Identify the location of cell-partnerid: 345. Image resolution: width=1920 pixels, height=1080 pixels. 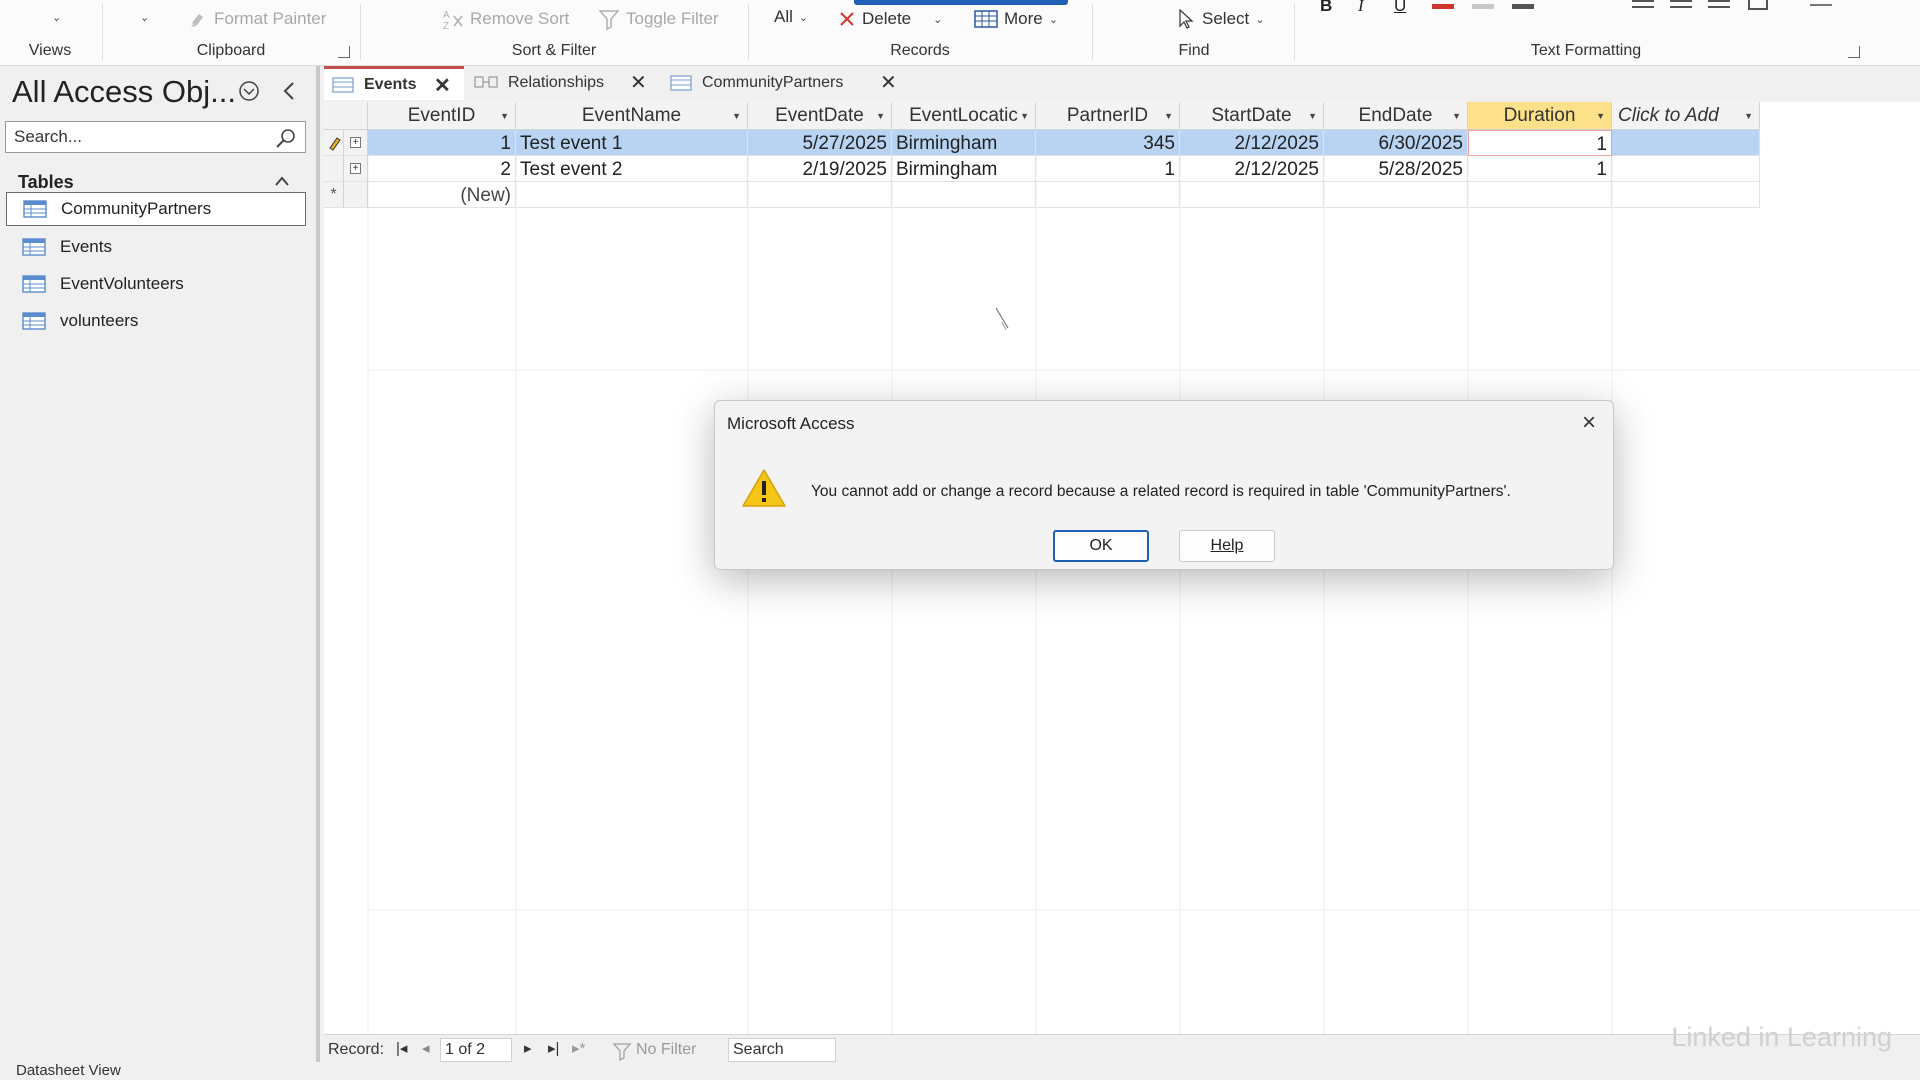
(1108, 143).